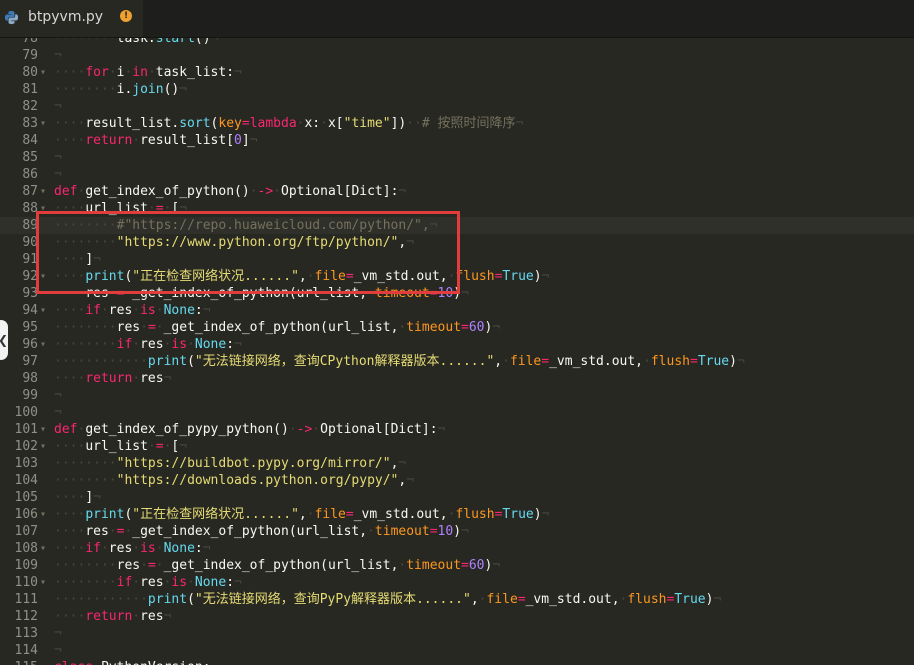 This screenshot has width=914, height=665. What do you see at coordinates (121, 208) in the screenshot?
I see `line-code: ····url_list·=·[¬` at bounding box center [121, 208].